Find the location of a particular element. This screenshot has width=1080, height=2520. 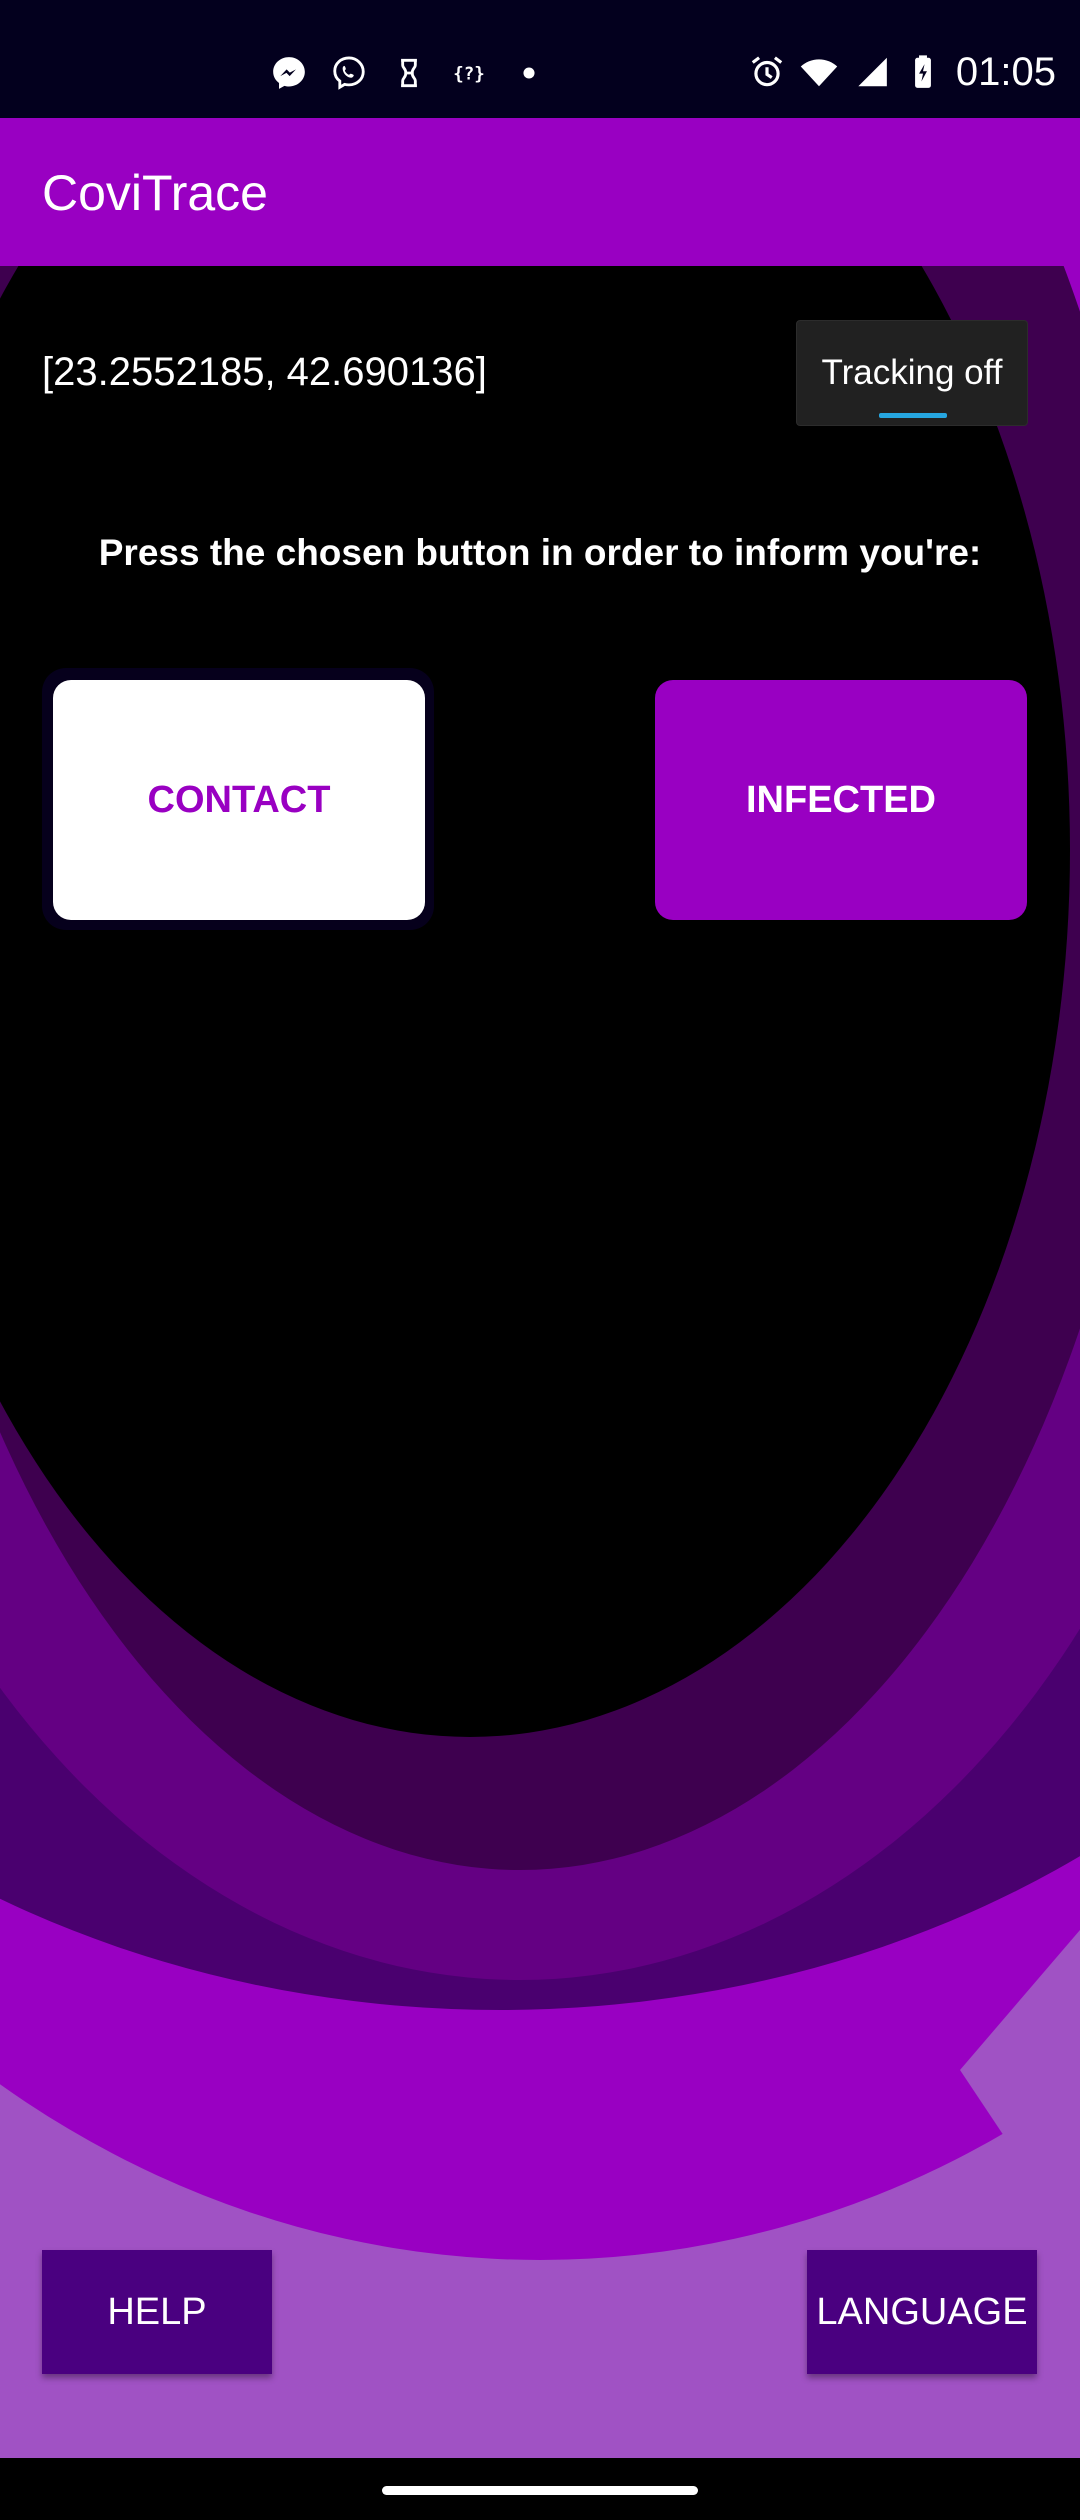

tracking-toggle-label: Tracking off is located at coordinates (912, 372).